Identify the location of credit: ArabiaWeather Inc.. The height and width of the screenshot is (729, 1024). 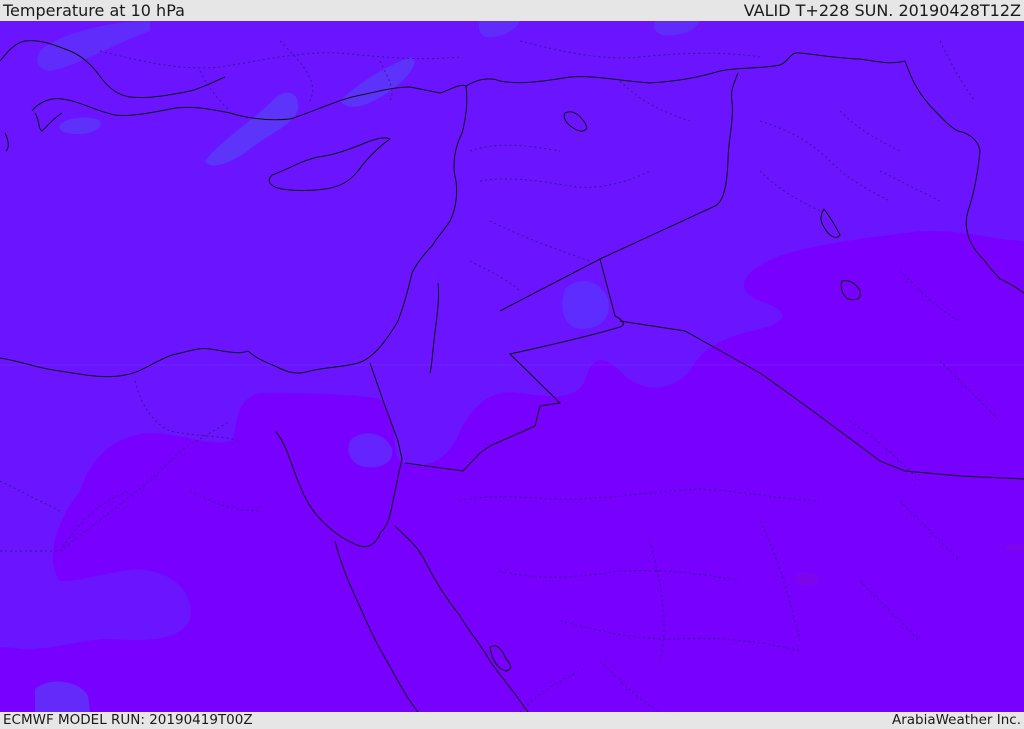
(956, 720).